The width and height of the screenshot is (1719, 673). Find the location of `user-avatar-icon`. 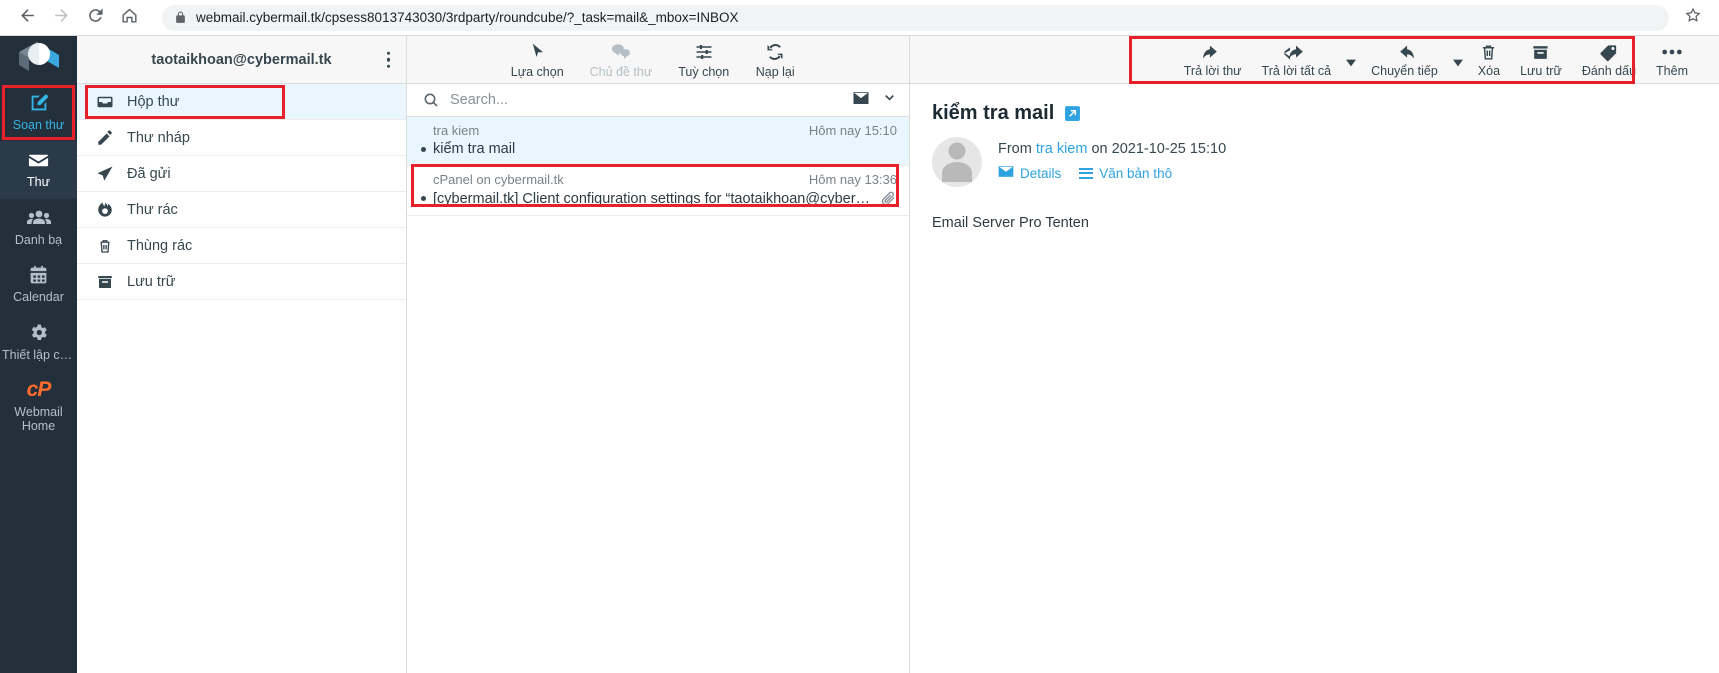

user-avatar-icon is located at coordinates (957, 162).